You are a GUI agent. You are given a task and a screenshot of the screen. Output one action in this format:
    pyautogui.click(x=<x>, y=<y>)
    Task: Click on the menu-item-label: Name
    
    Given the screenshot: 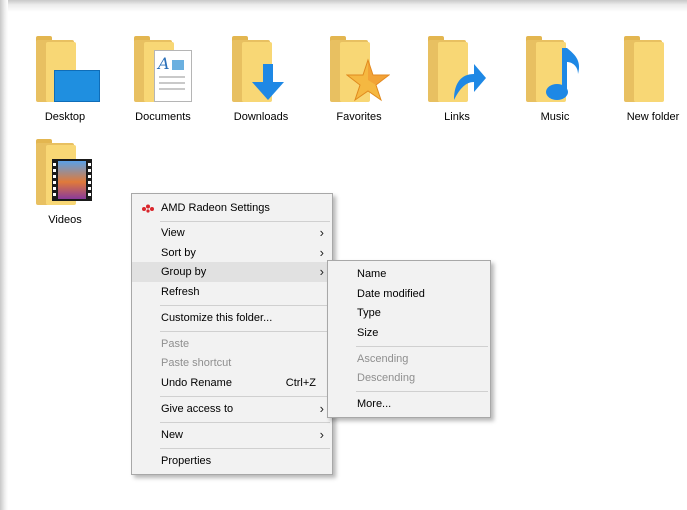 What is the action you would take?
    pyautogui.click(x=372, y=274)
    